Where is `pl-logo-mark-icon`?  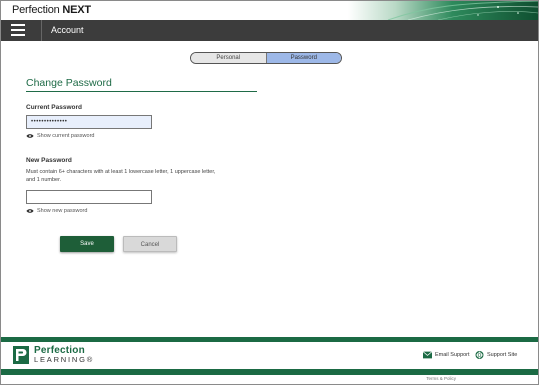
pl-logo-mark-icon is located at coordinates (21, 355).